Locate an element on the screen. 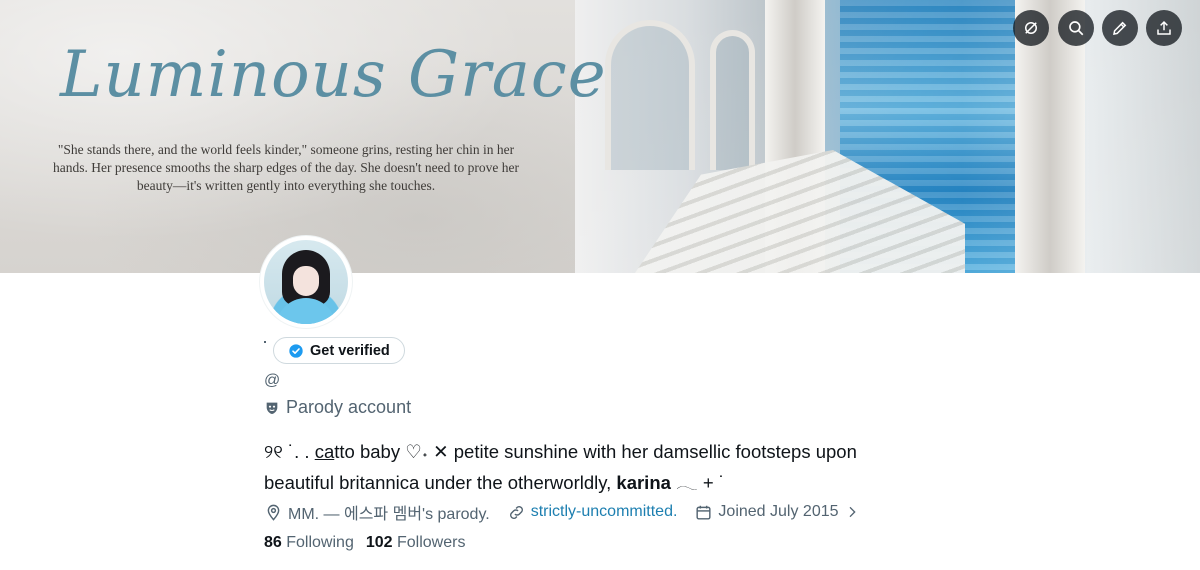  banner-title: Luminous Grace is located at coordinates (333, 75).